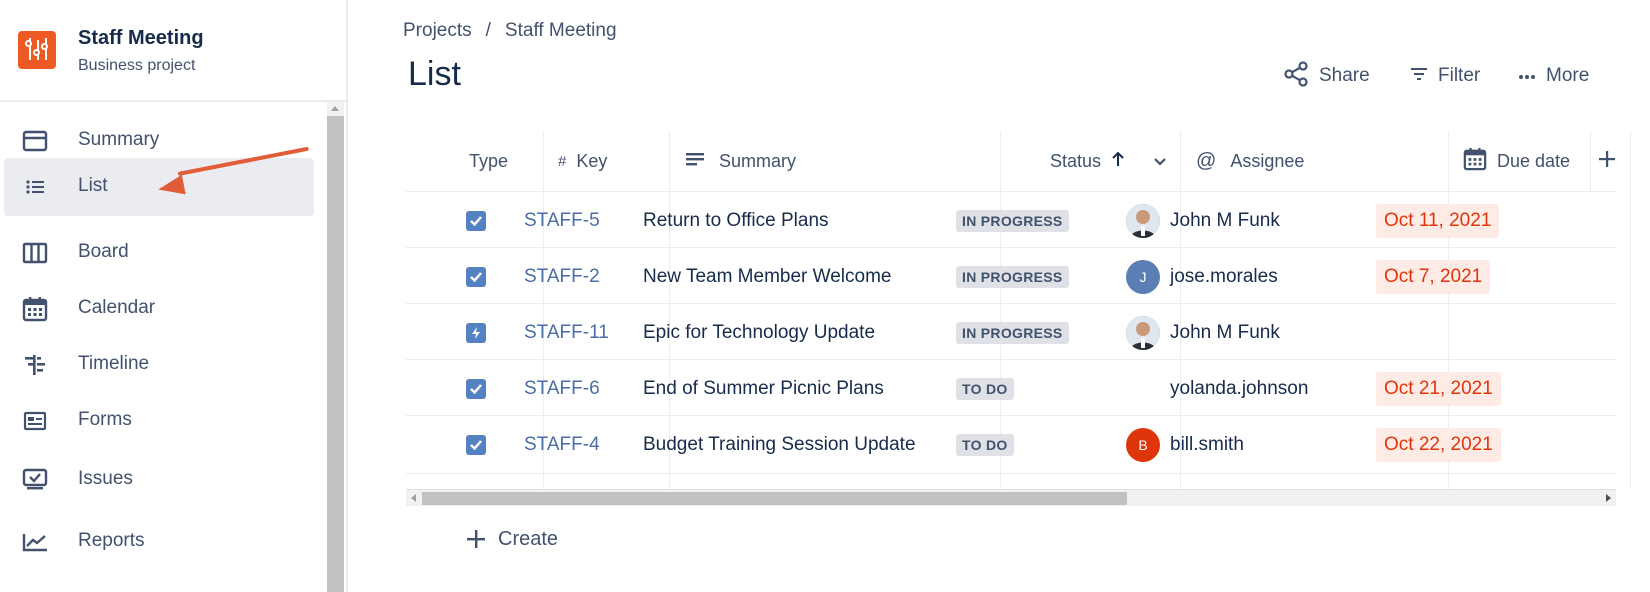 Image resolution: width=1650 pixels, height=592 pixels. Describe the element at coordinates (1445, 76) in the screenshot. I see `filter-button: Filter` at that location.